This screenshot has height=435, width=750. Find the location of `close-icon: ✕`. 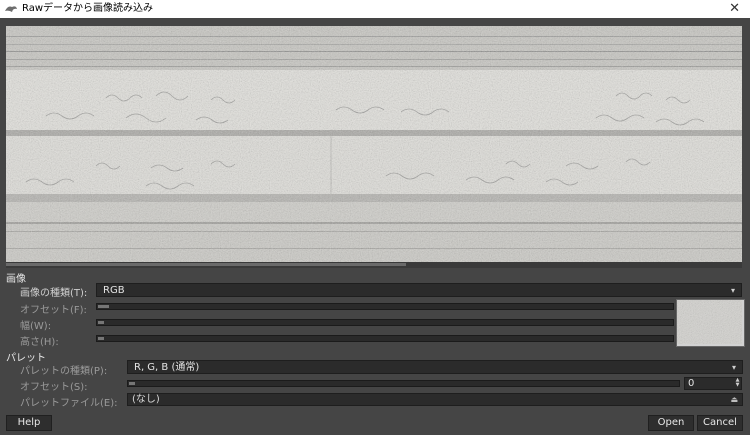

close-icon: ✕ is located at coordinates (734, 9).